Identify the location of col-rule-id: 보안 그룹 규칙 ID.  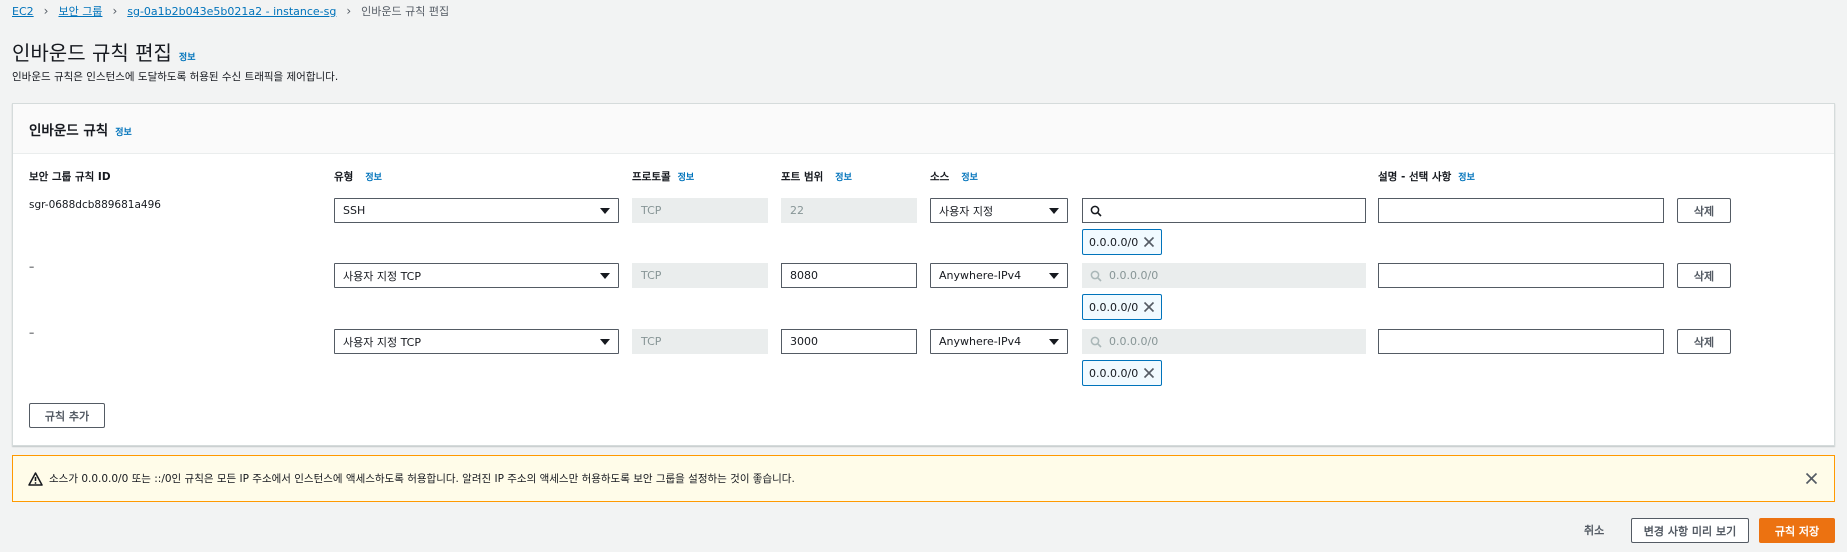
(70, 176).